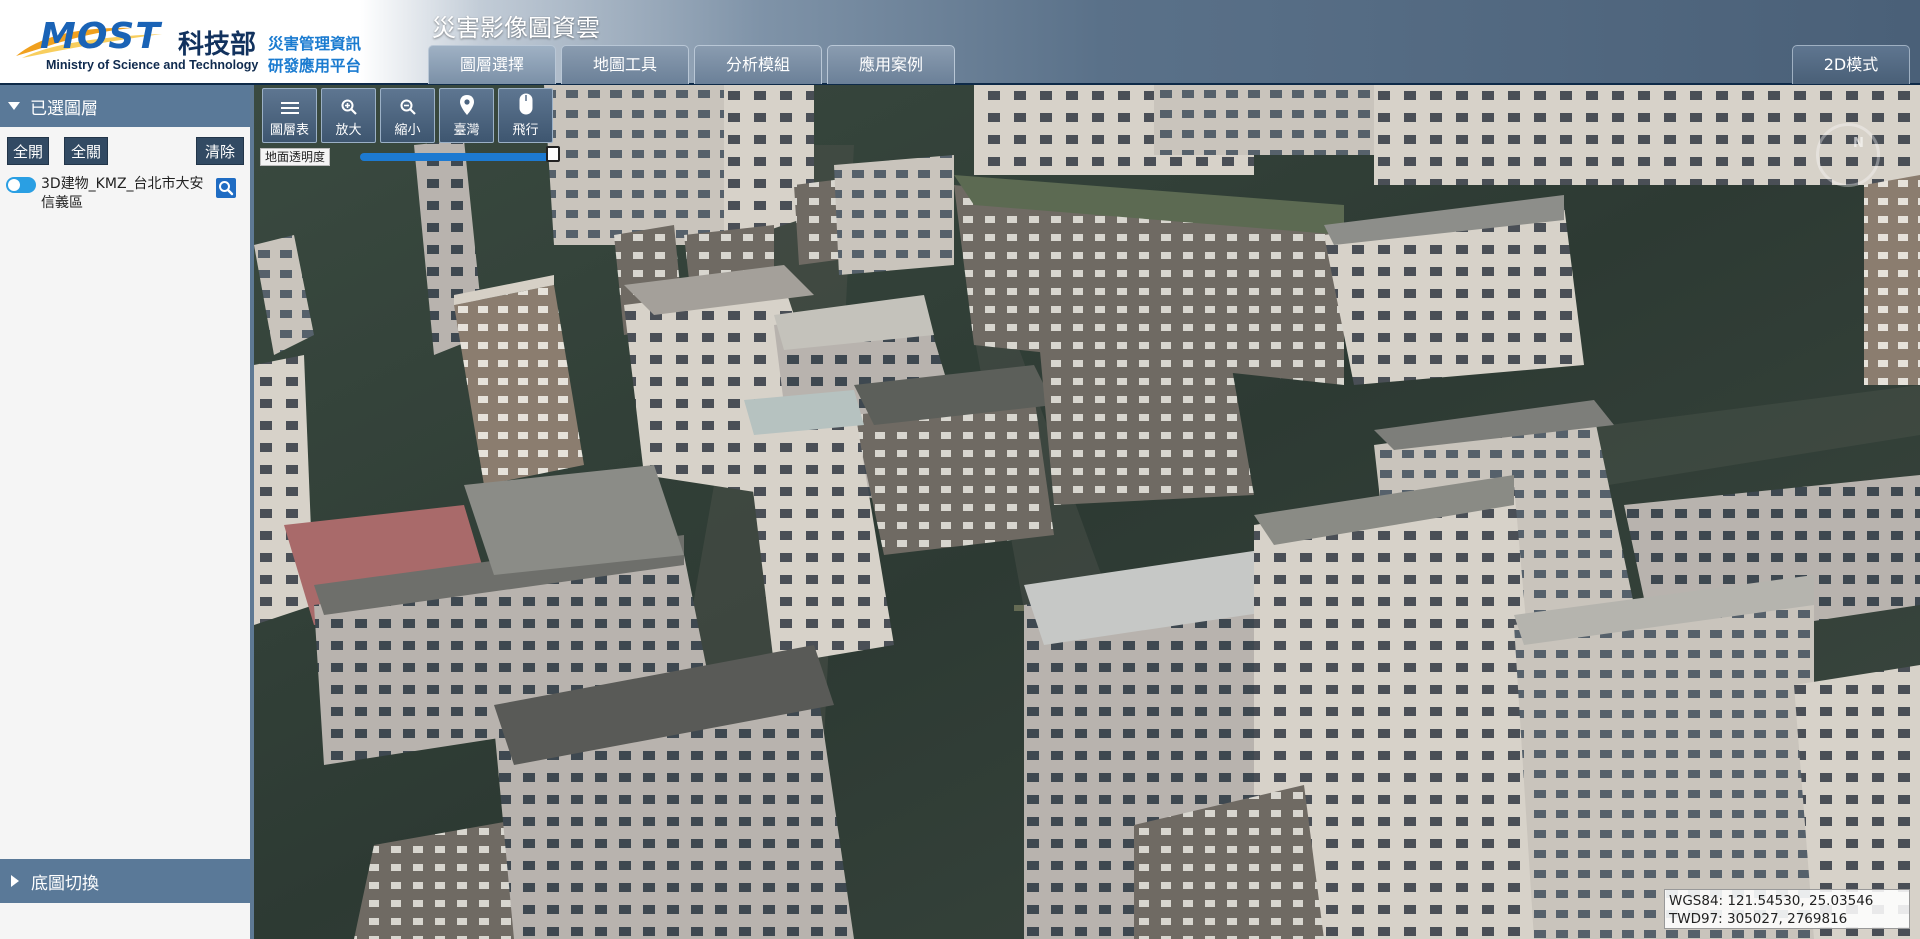 The image size is (1920, 939). I want to click on compass-control: N, so click(1848, 155).